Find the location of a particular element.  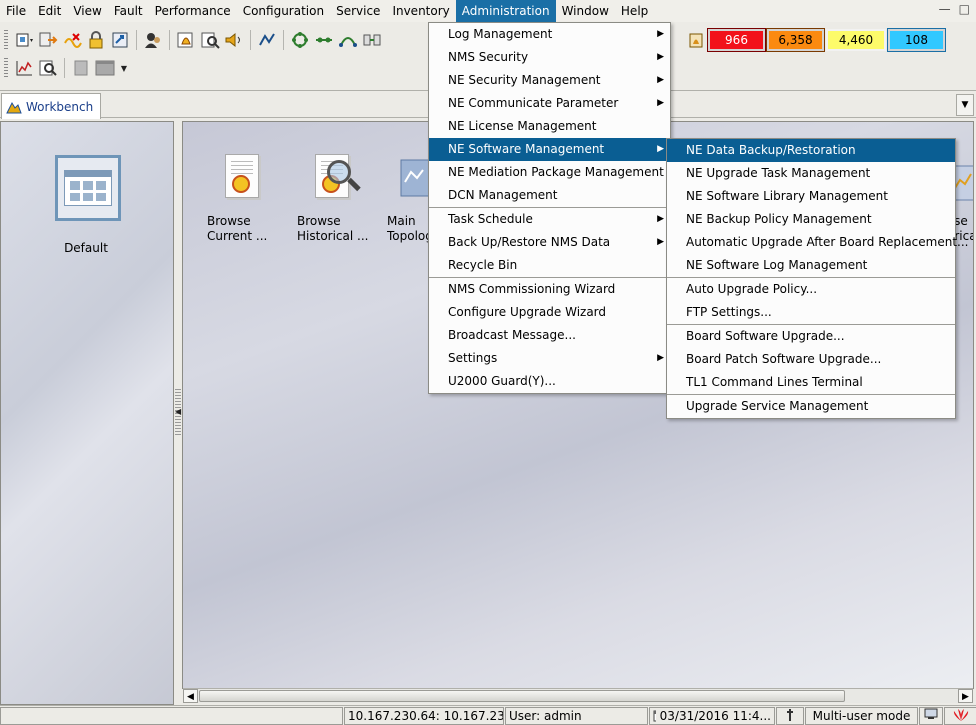

historical-alarm-search-icon is located at coordinates (335, 180).